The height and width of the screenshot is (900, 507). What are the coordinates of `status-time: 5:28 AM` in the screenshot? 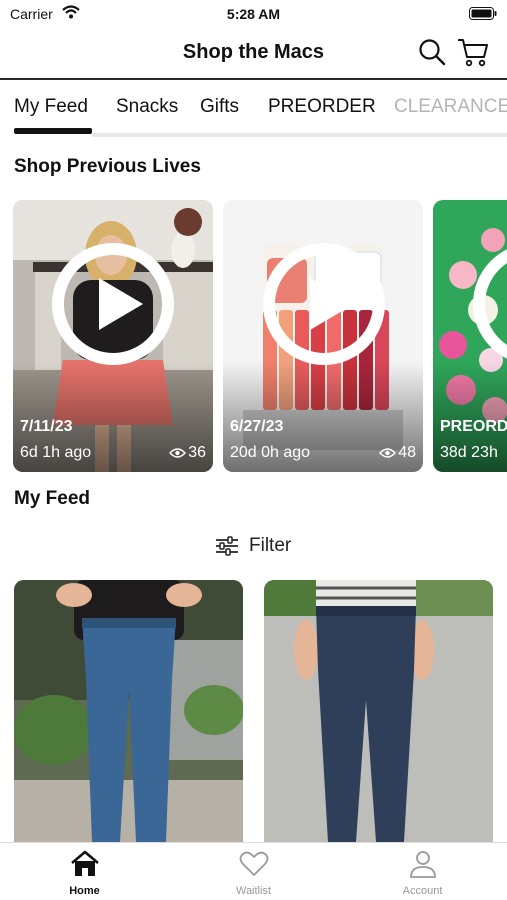 It's located at (253, 14).